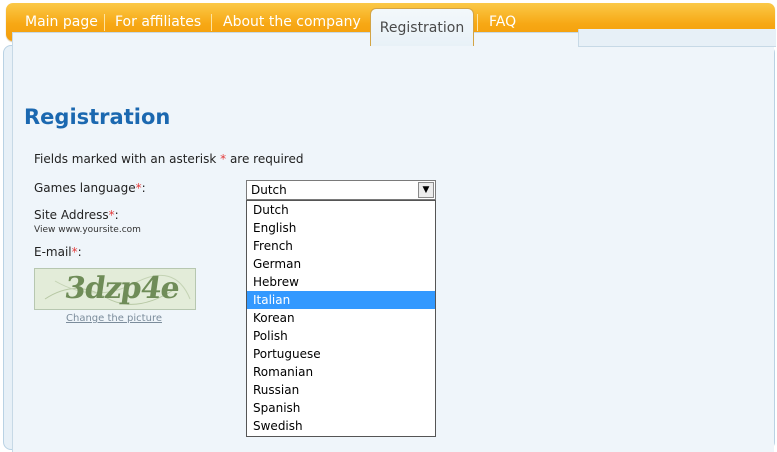  Describe the element at coordinates (53, 252) in the screenshot. I see `email-label-text: E-mail` at that location.